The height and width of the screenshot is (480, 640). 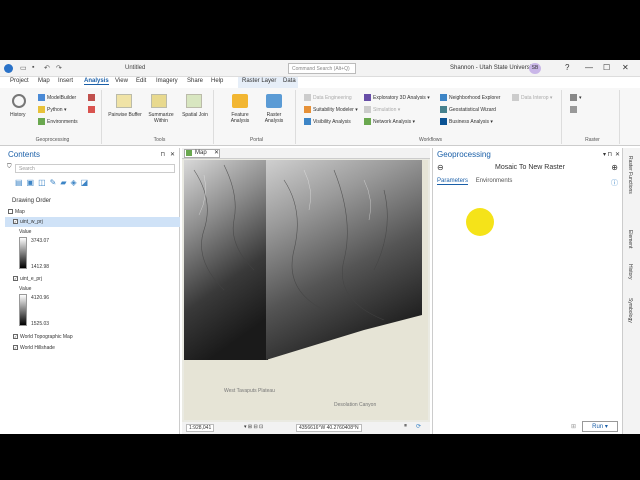 What do you see at coordinates (493, 68) in the screenshot?
I see `user-name: Shannon - Utah State University` at bounding box center [493, 68].